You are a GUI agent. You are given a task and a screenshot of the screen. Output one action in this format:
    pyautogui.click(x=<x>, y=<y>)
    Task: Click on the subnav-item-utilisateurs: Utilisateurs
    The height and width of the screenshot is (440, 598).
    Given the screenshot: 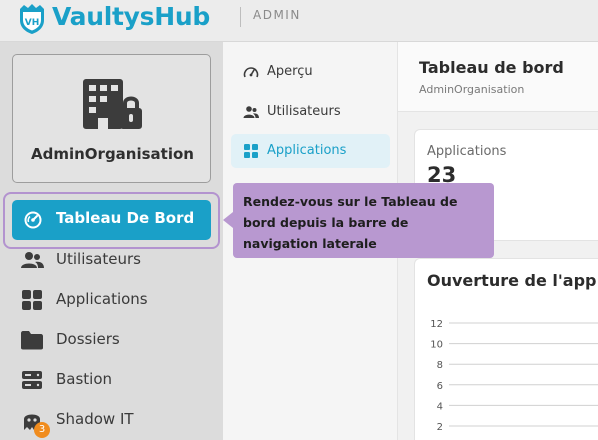 What is the action you would take?
    pyautogui.click(x=310, y=112)
    